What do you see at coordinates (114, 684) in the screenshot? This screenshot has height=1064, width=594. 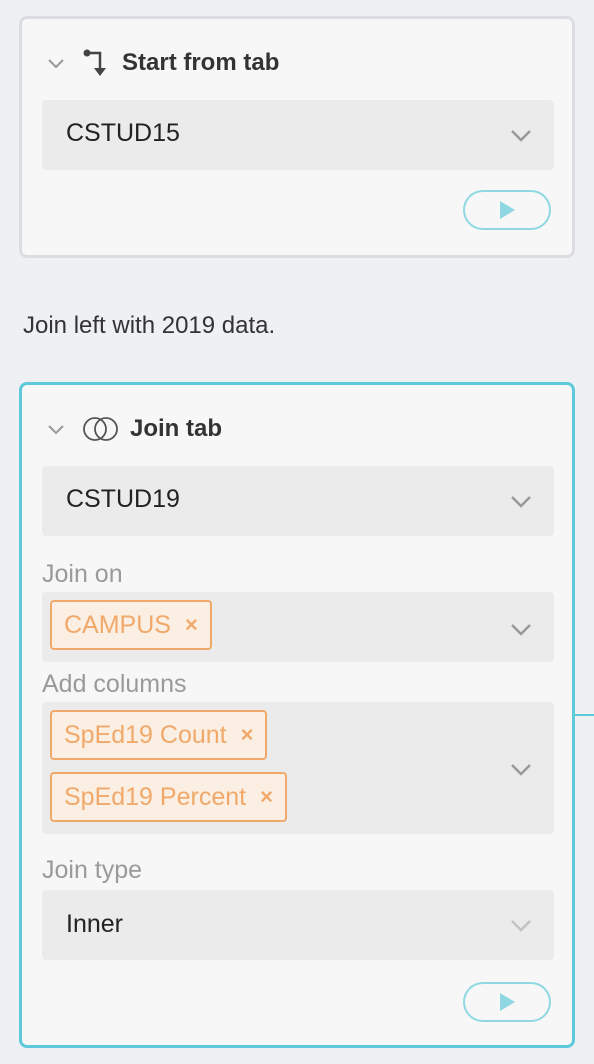 I see `add-columns-label: Add columns` at bounding box center [114, 684].